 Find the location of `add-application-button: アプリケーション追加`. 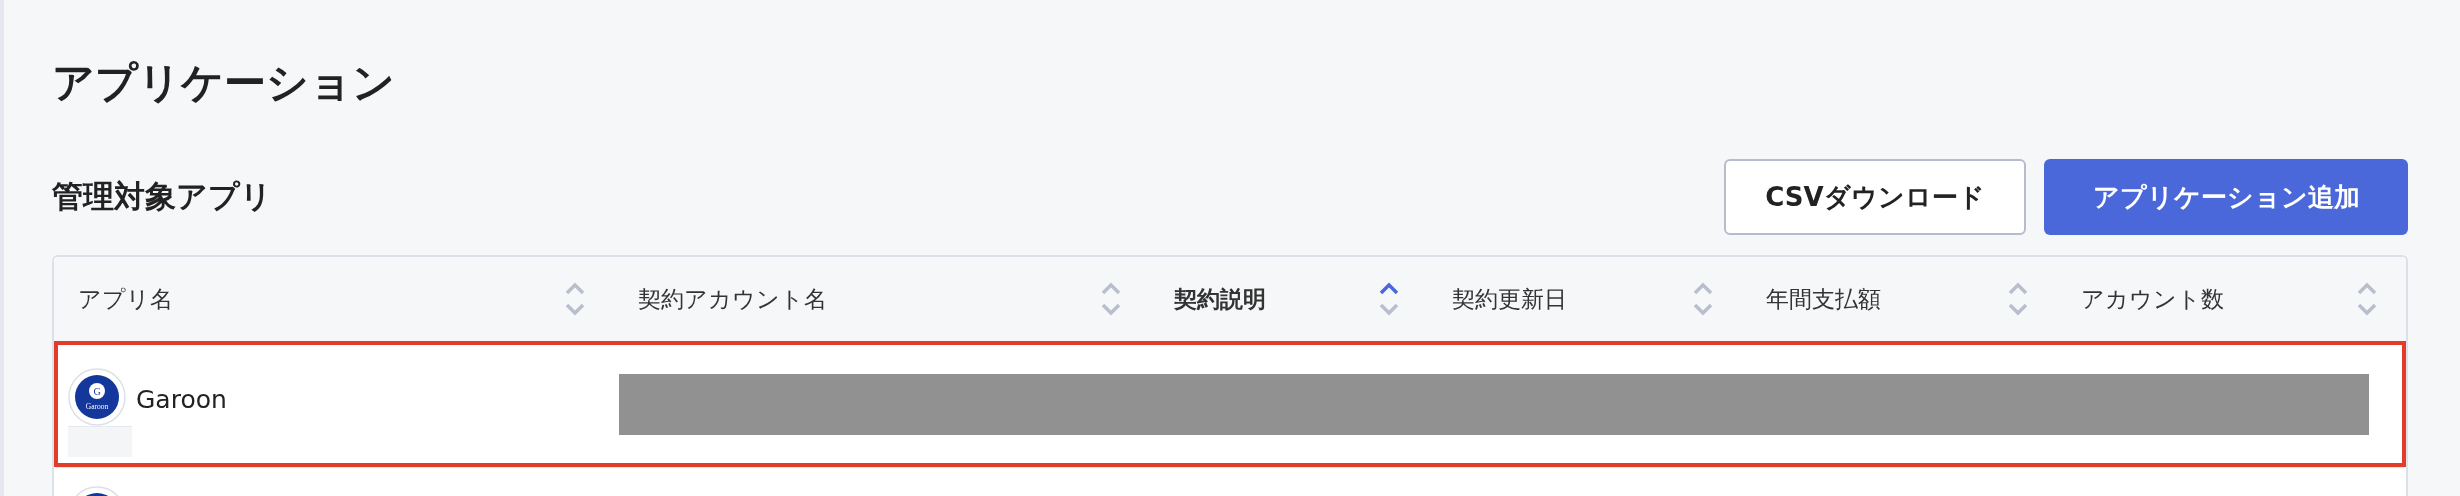

add-application-button: アプリケーション追加 is located at coordinates (2226, 197).